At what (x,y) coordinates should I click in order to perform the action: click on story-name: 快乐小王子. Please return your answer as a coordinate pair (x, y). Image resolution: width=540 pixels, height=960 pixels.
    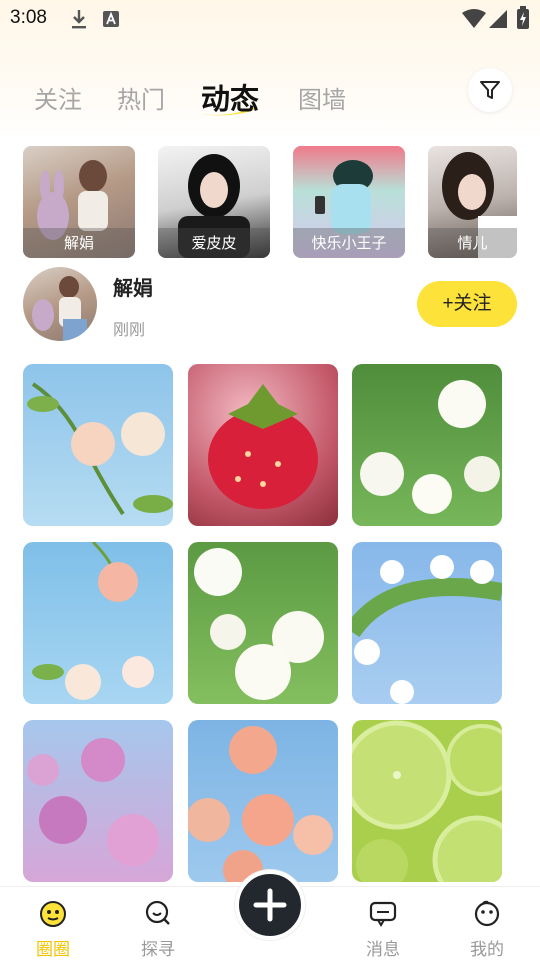
    Looking at the image, I should click on (349, 243).